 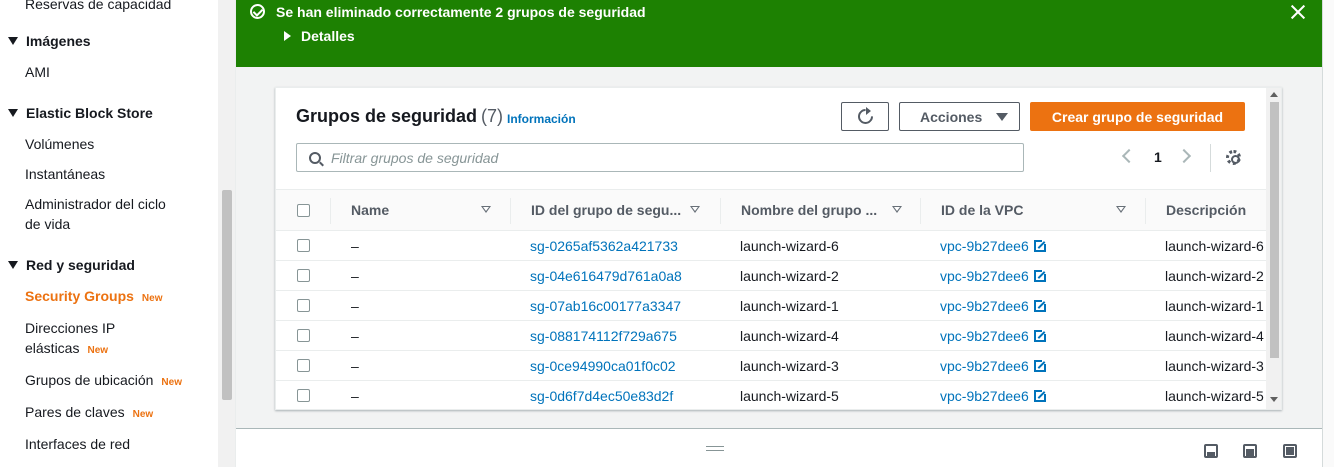 What do you see at coordinates (605, 306) in the screenshot?
I see `cell-group-id-link: sg-07ab16c00177a3347` at bounding box center [605, 306].